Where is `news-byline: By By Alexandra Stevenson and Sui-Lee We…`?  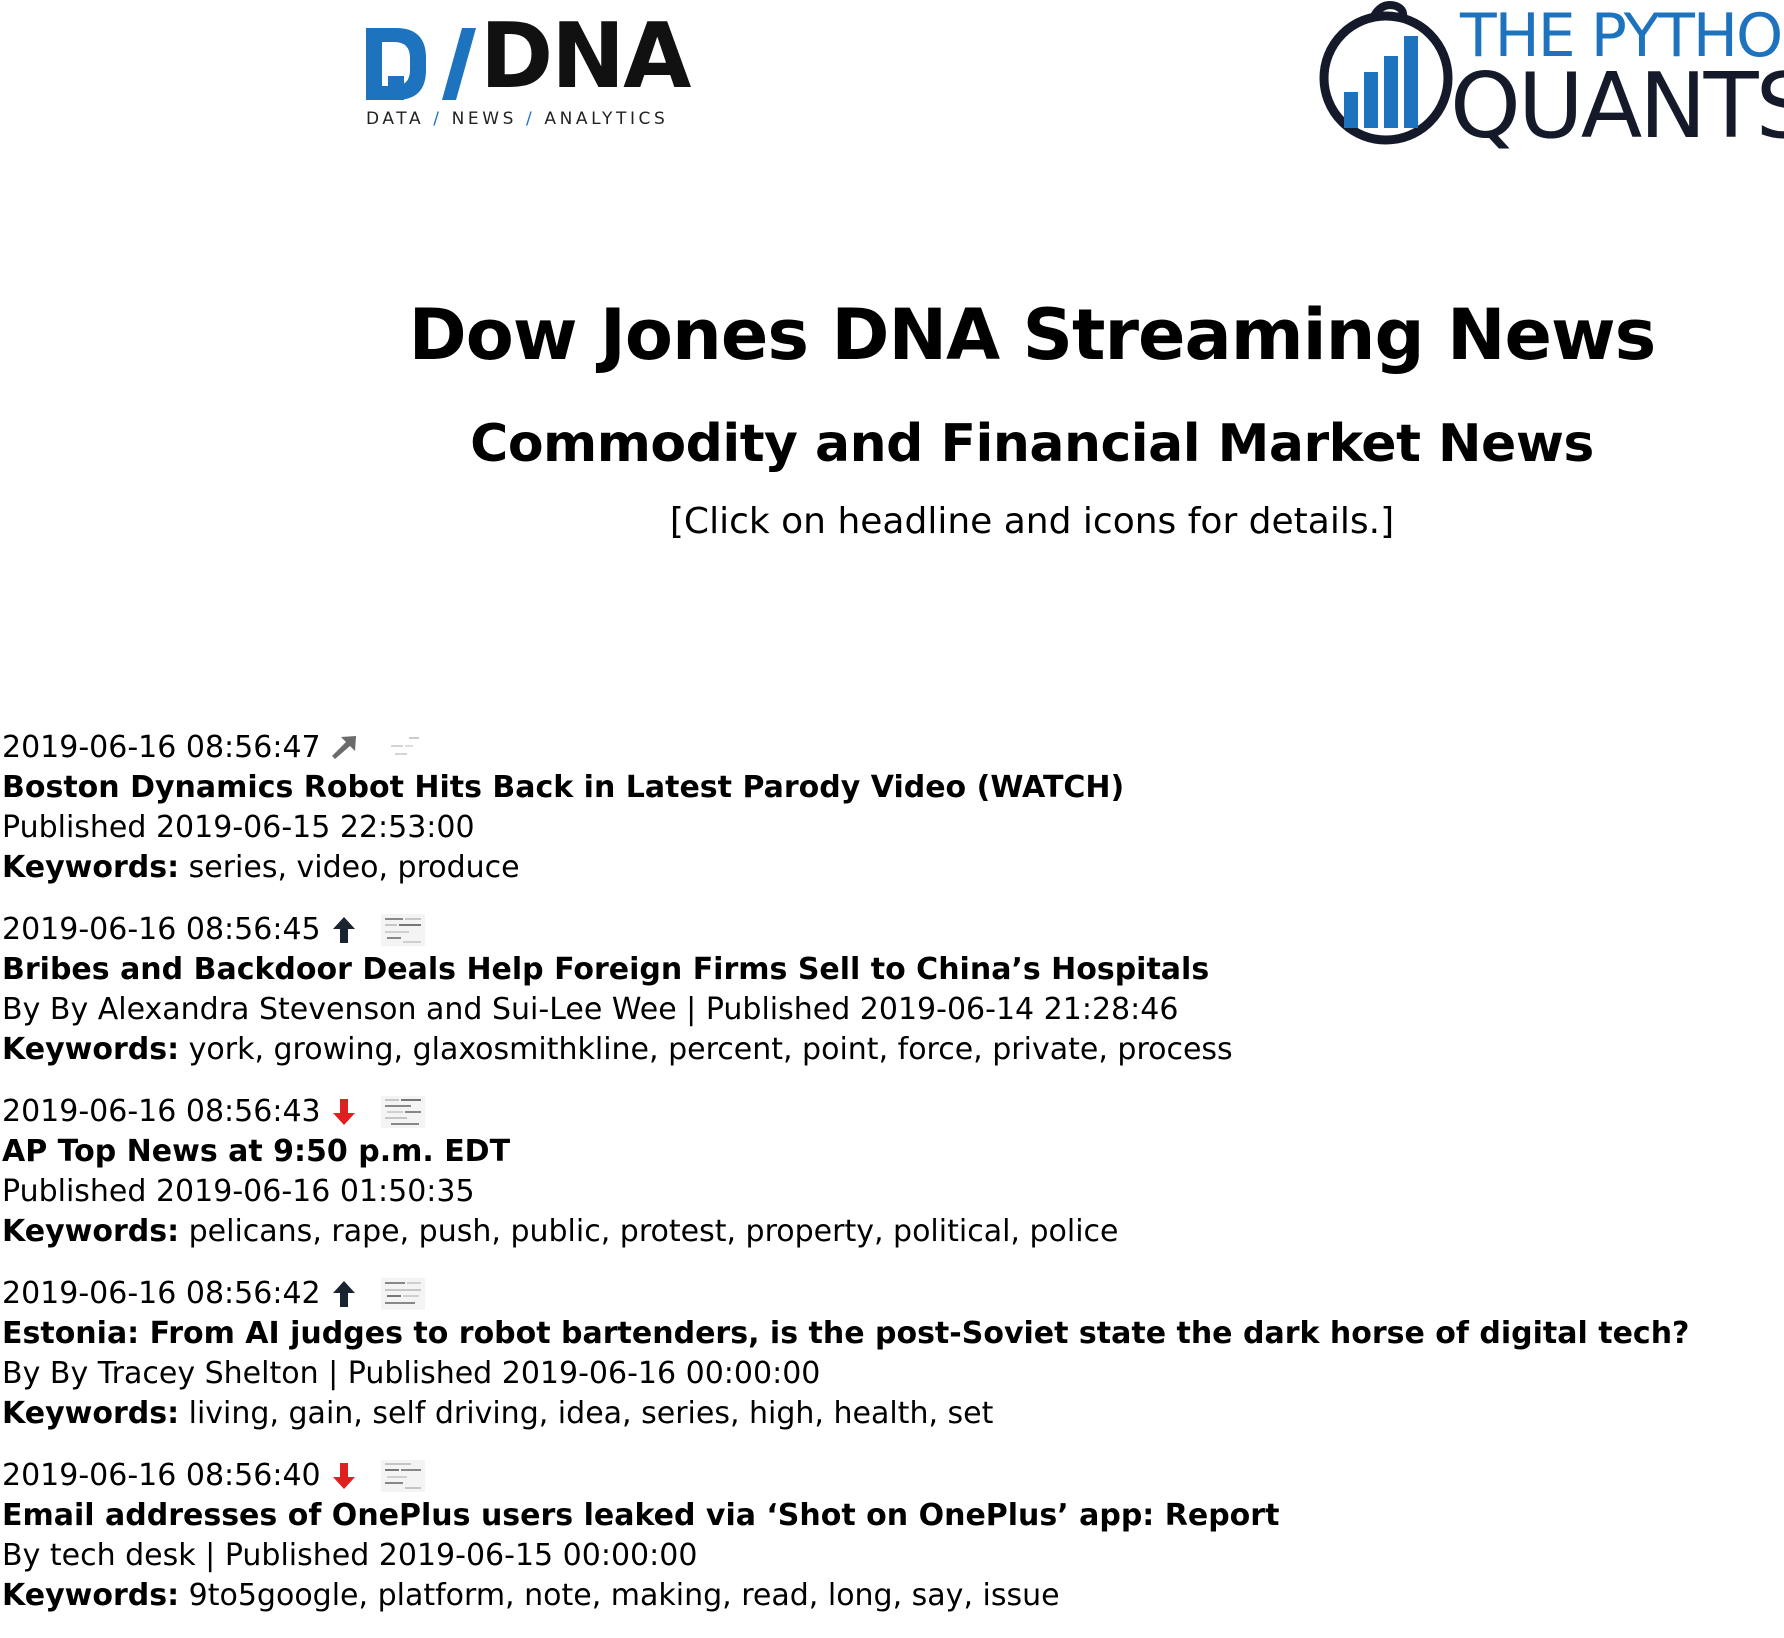
news-byline: By By Alexandra Stevenson and Sui-Lee We… is located at coordinates (590, 1009).